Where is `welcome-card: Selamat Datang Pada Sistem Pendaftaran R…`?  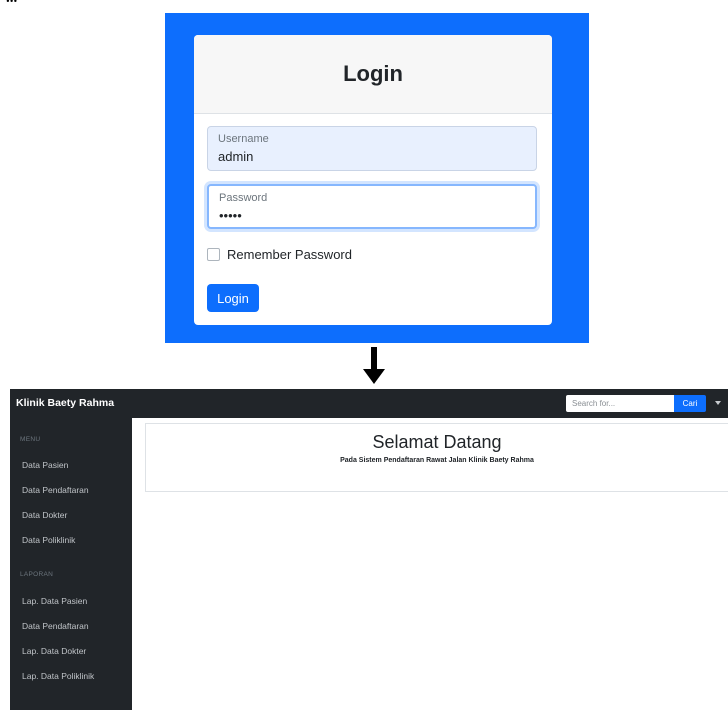 welcome-card: Selamat Datang Pada Sistem Pendaftaran R… is located at coordinates (436, 457).